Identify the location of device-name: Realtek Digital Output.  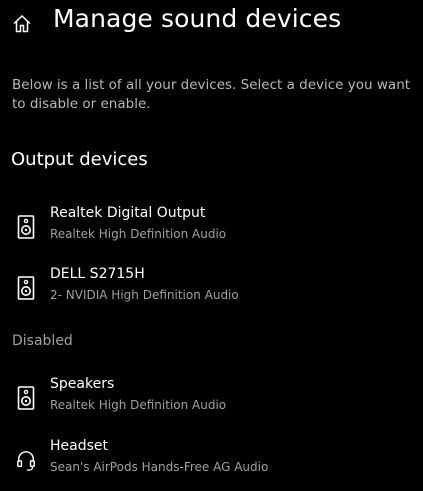
(128, 213).